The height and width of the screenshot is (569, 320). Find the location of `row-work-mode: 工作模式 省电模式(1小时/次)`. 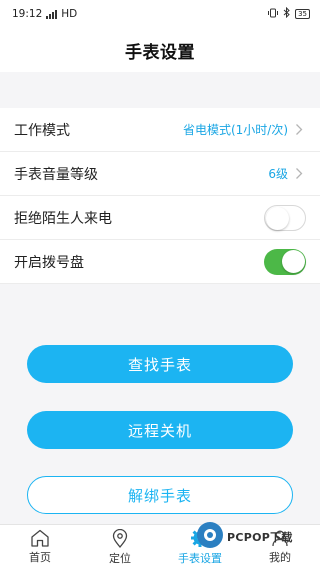

row-work-mode: 工作模式 省电模式(1小时/次) is located at coordinates (160, 130).